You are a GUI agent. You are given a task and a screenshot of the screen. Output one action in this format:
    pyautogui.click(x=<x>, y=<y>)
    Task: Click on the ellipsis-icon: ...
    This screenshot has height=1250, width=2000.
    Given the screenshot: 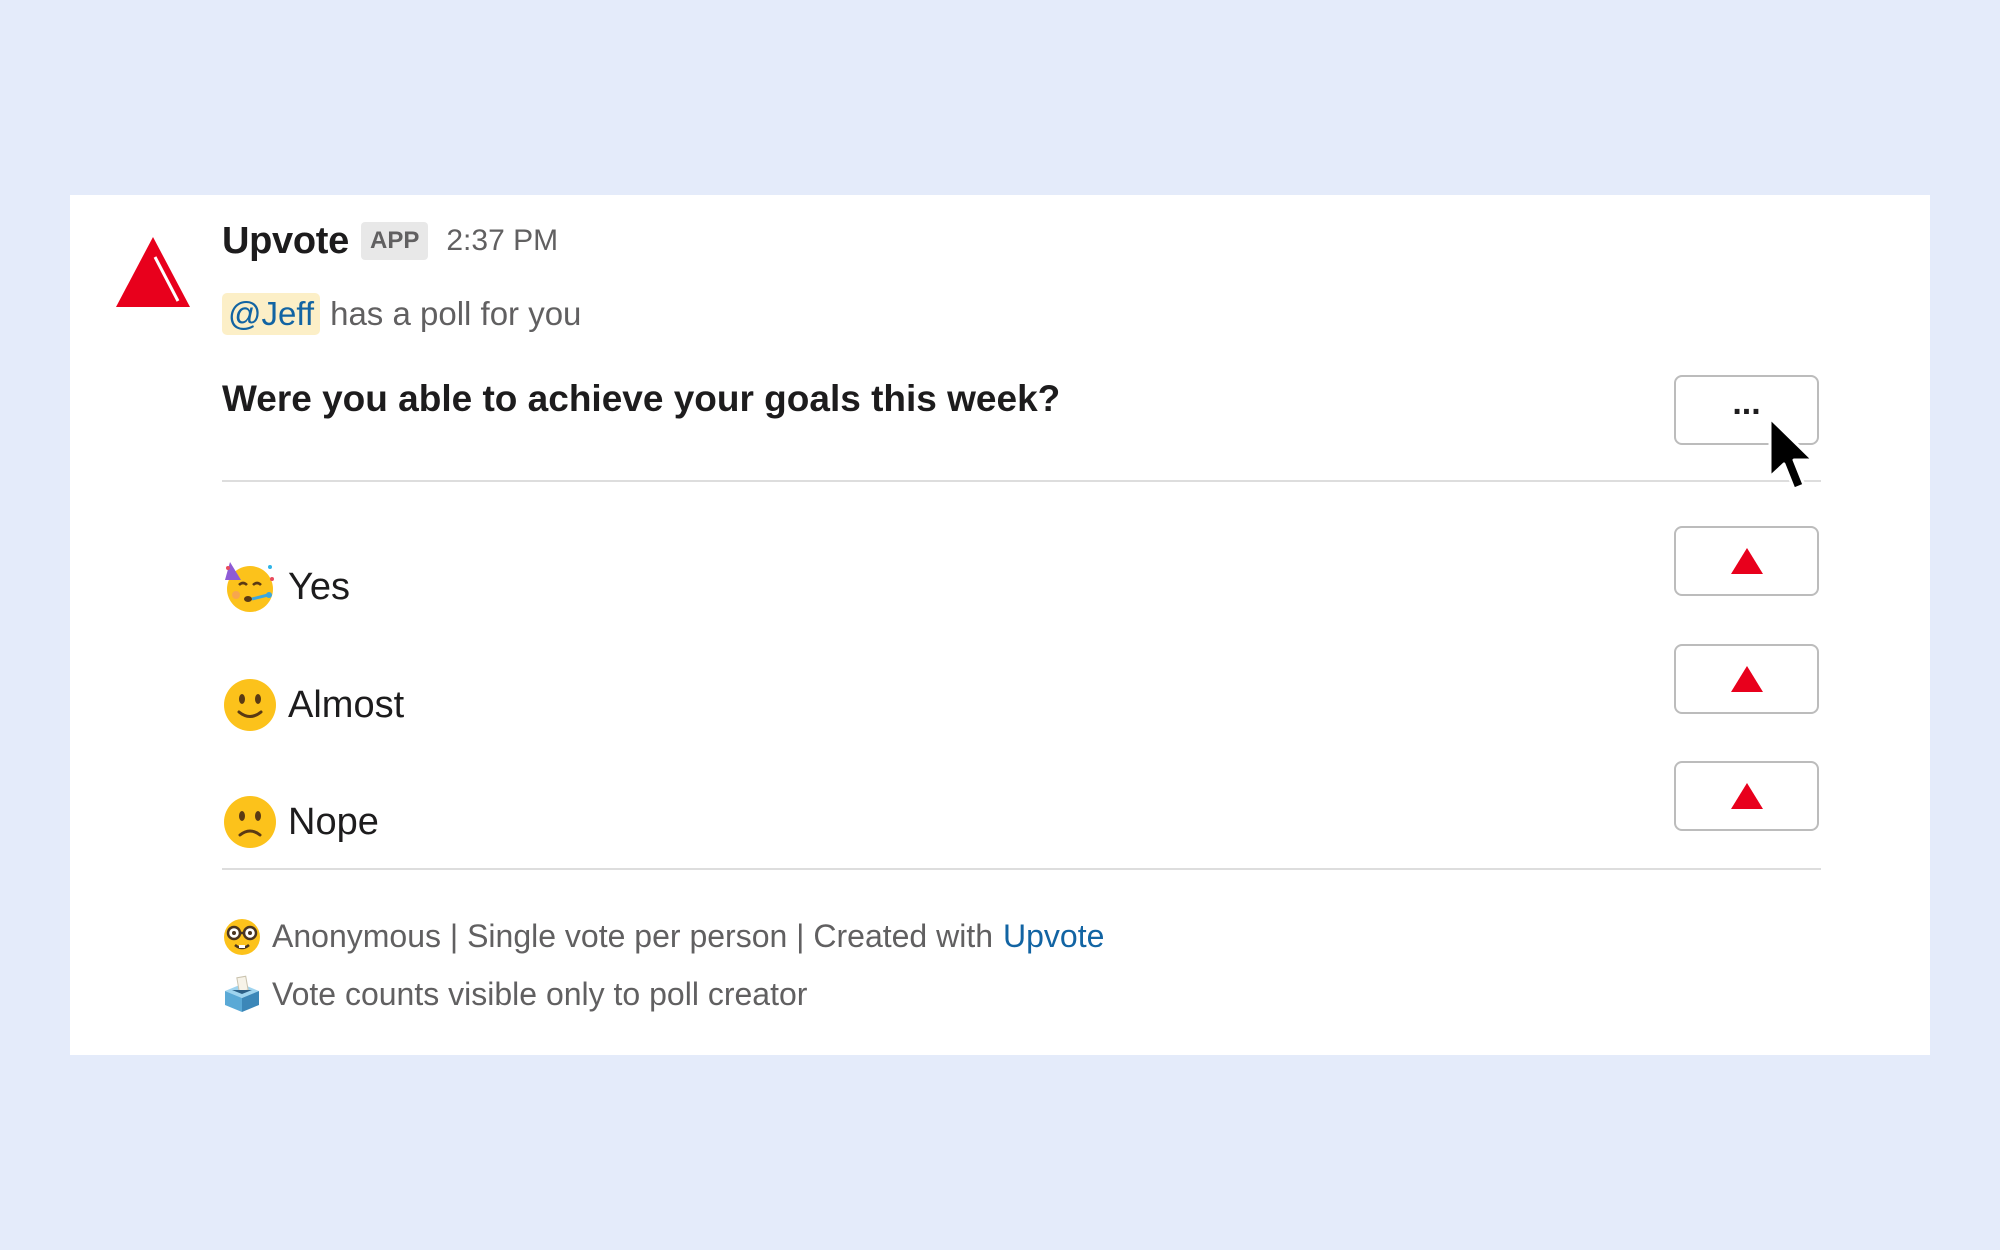 What is the action you would take?
    pyautogui.click(x=1746, y=403)
    